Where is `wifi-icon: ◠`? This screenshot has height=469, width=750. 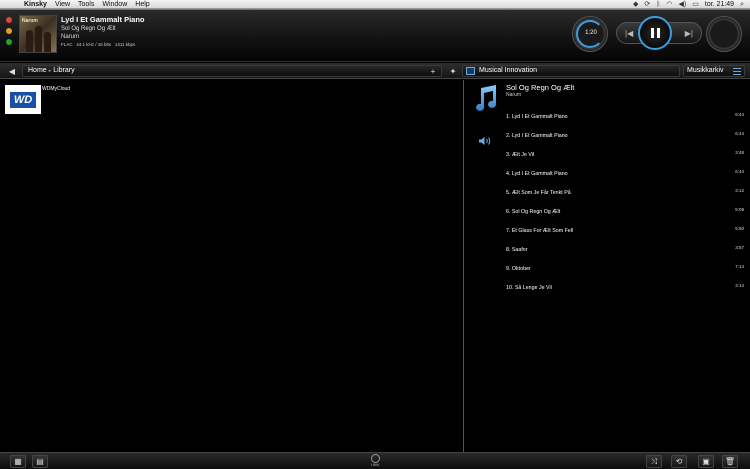
wifi-icon: ◠ is located at coordinates (669, 4).